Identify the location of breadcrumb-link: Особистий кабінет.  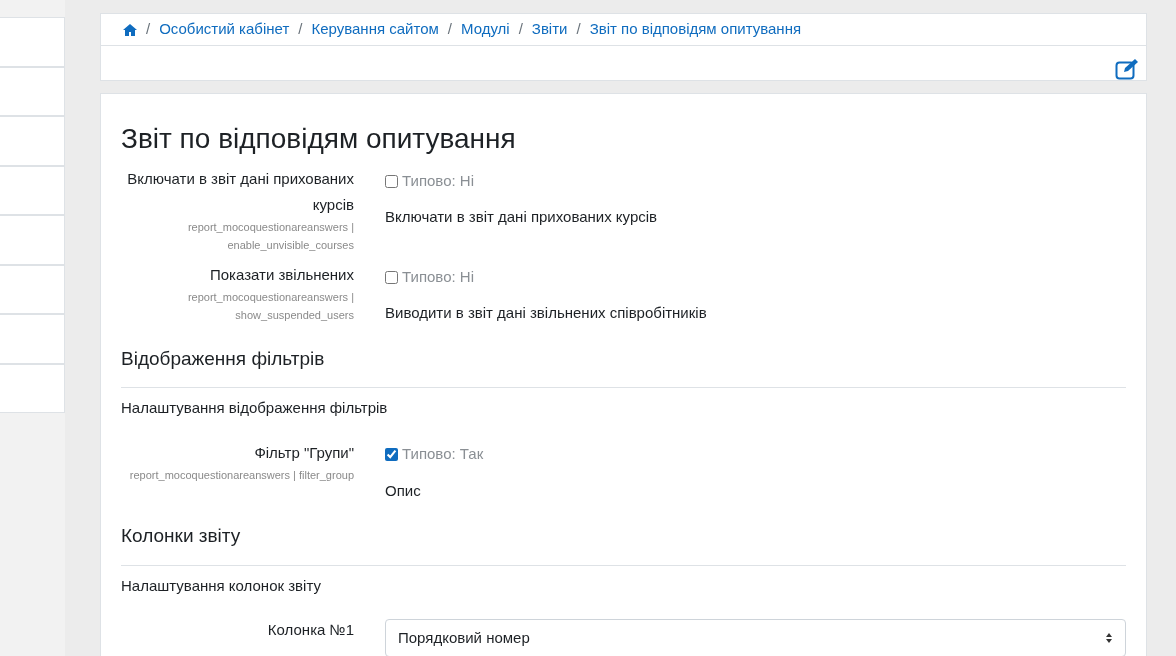
(224, 29).